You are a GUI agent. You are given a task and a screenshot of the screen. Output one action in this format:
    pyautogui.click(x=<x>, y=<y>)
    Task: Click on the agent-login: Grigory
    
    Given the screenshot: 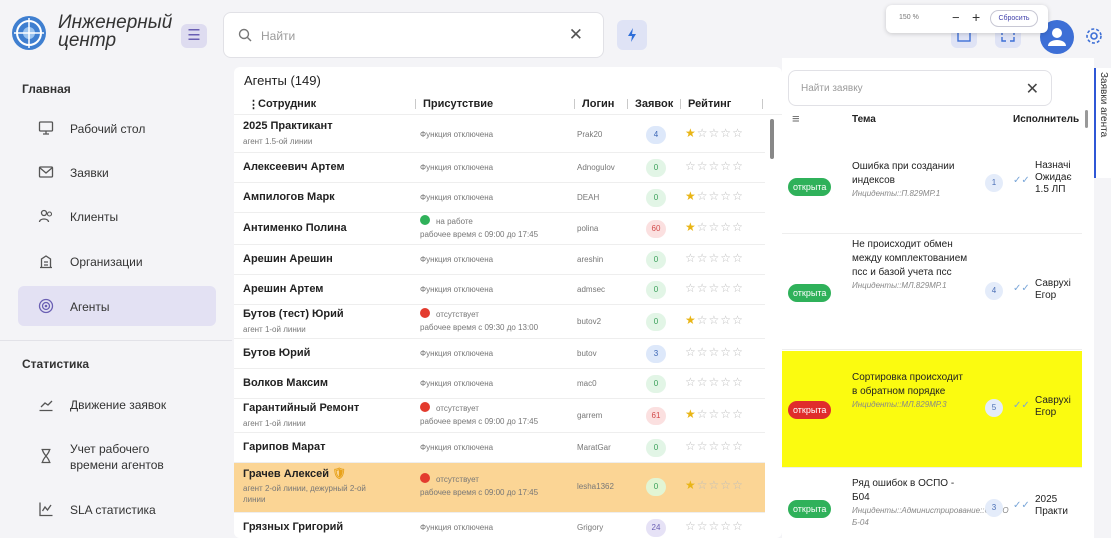 What is the action you would take?
    pyautogui.click(x=590, y=527)
    